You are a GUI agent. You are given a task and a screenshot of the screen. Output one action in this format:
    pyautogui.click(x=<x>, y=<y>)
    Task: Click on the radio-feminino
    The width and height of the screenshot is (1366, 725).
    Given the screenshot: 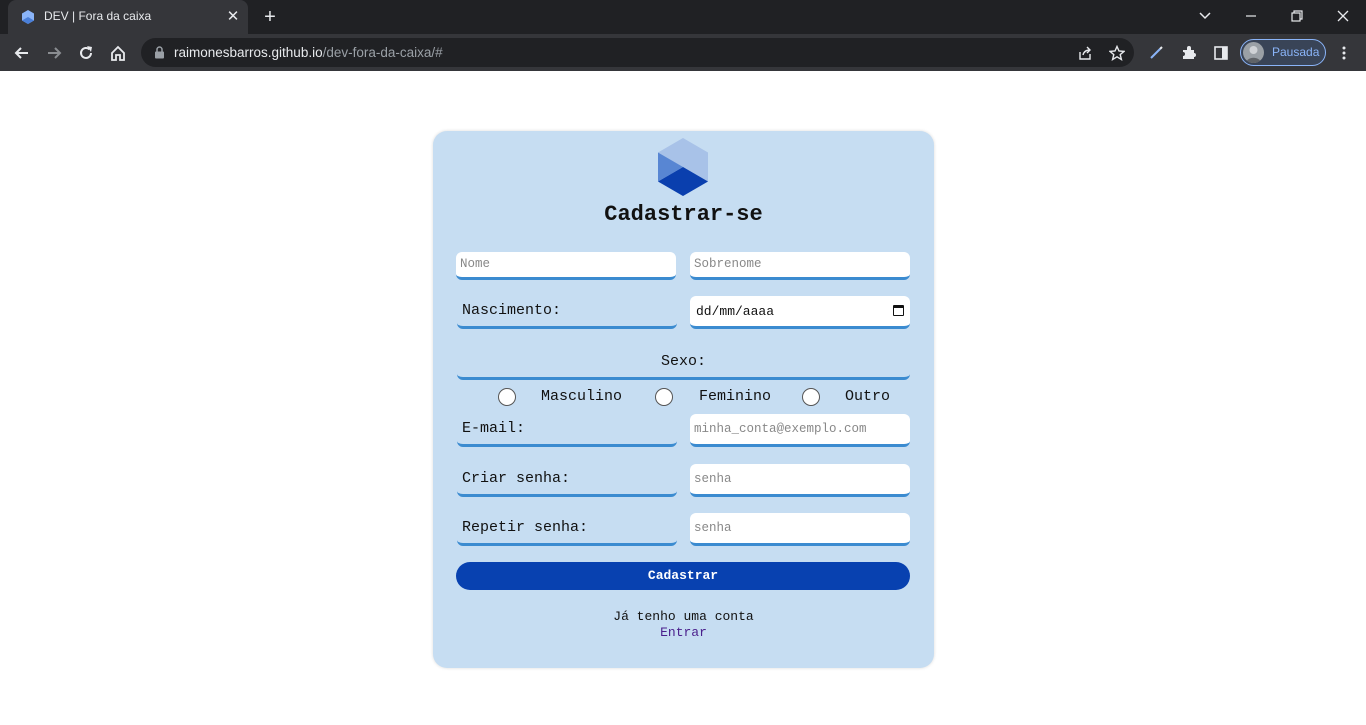 What is the action you would take?
    pyautogui.click(x=664, y=397)
    